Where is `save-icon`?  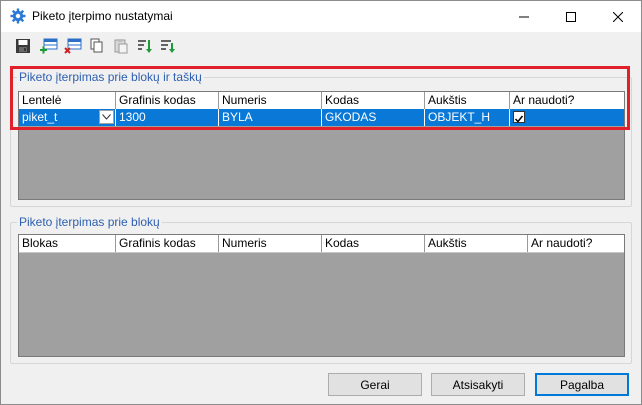 save-icon is located at coordinates (23, 46).